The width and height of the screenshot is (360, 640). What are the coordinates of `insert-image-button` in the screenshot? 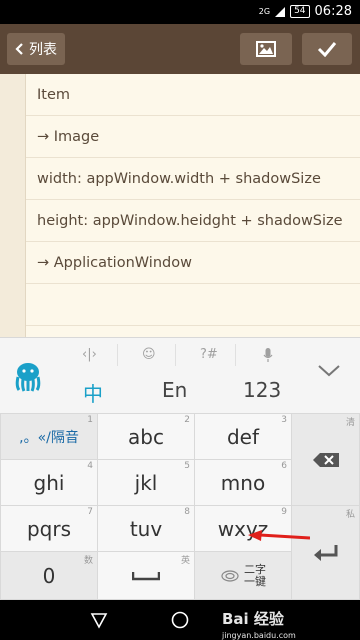 It's located at (266, 49).